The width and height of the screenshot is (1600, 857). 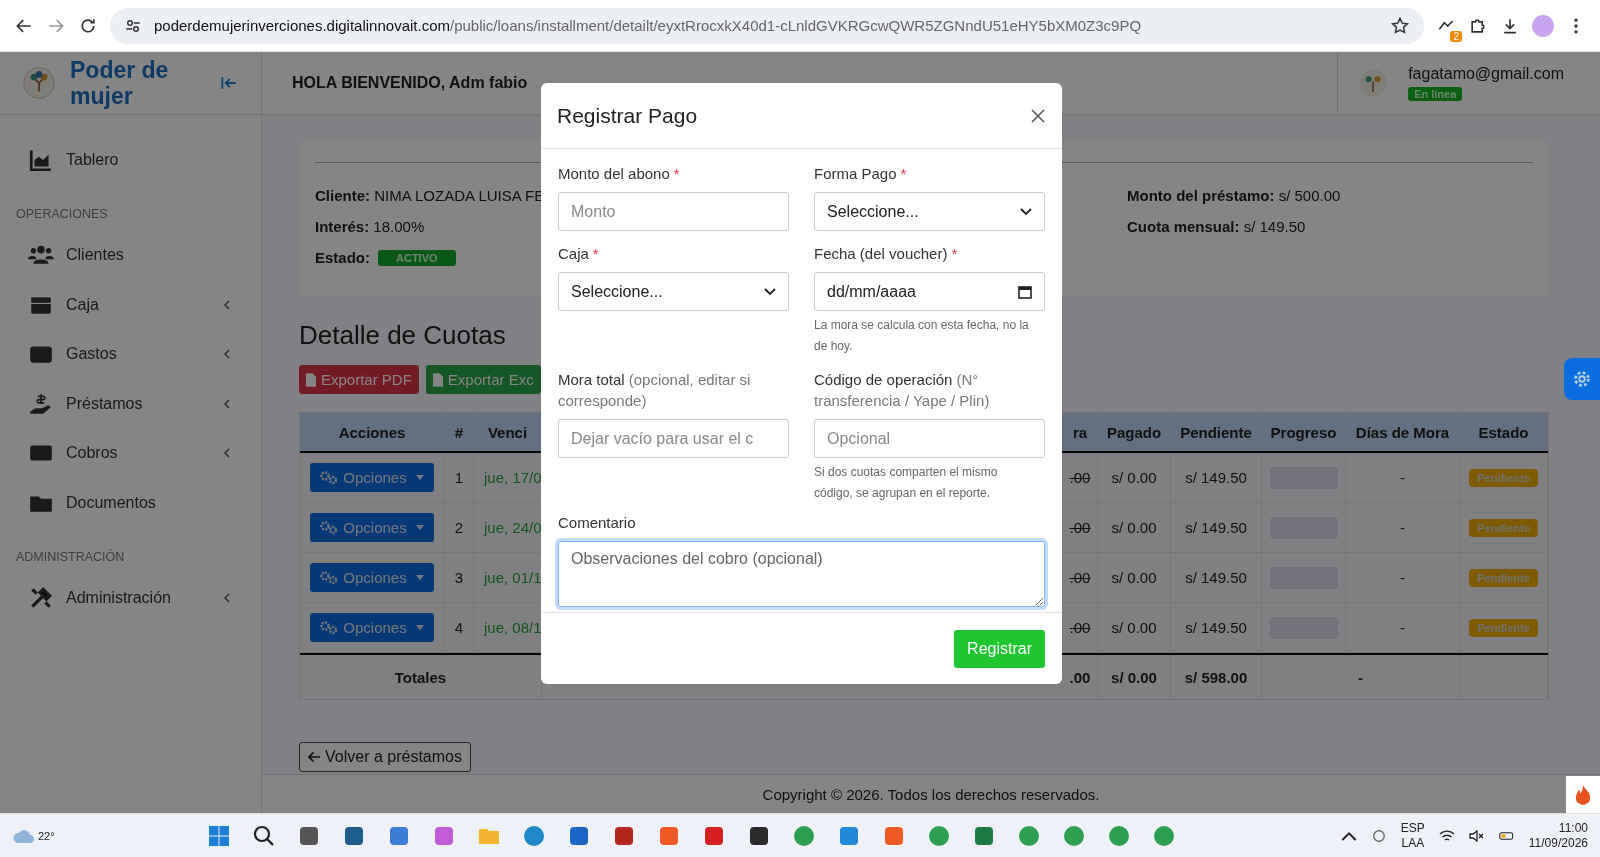 I want to click on settings-button, so click(x=1582, y=379).